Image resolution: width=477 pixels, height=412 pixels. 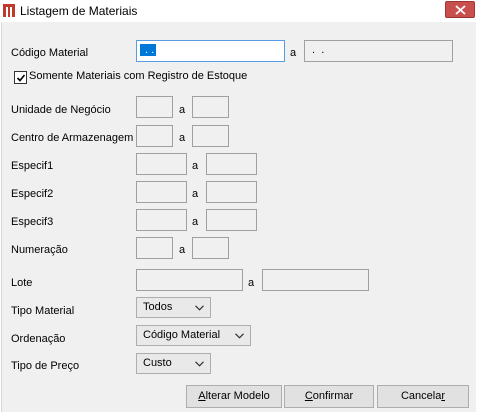 I want to click on numeracao-from-input, so click(x=154, y=248).